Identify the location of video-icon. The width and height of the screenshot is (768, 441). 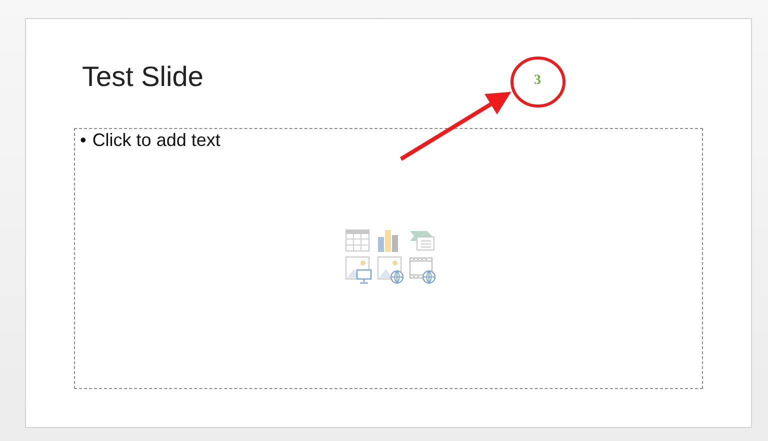
(423, 270).